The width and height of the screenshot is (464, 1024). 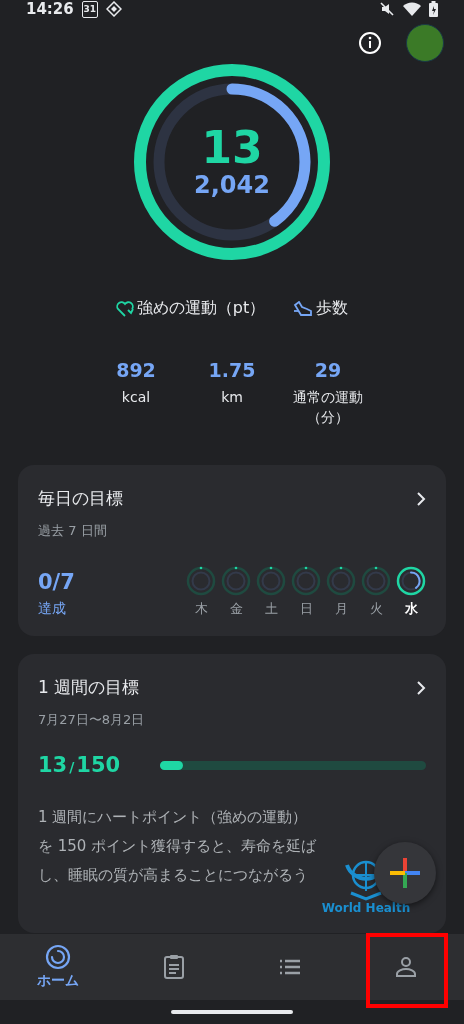 What do you see at coordinates (332, 308) in the screenshot?
I see `legend-label: 歩数` at bounding box center [332, 308].